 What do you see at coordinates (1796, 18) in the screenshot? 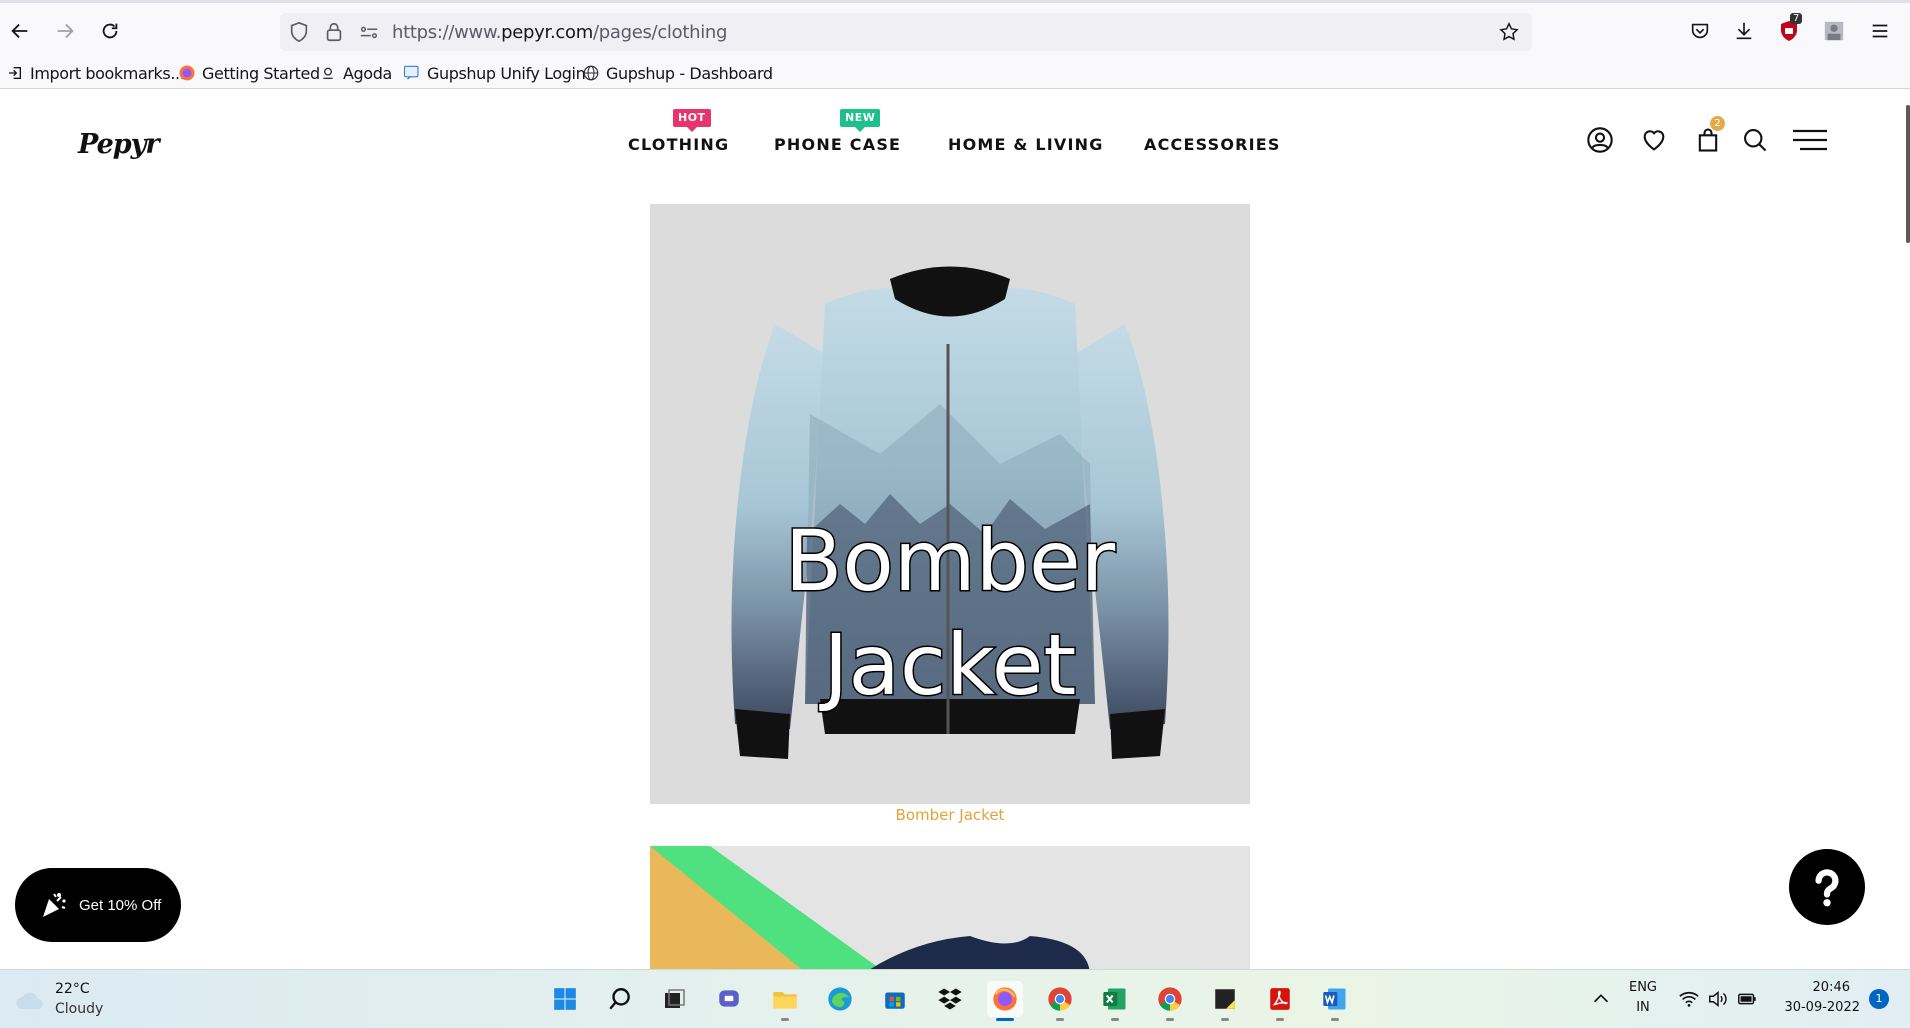
I see `extension-badge: 7` at bounding box center [1796, 18].